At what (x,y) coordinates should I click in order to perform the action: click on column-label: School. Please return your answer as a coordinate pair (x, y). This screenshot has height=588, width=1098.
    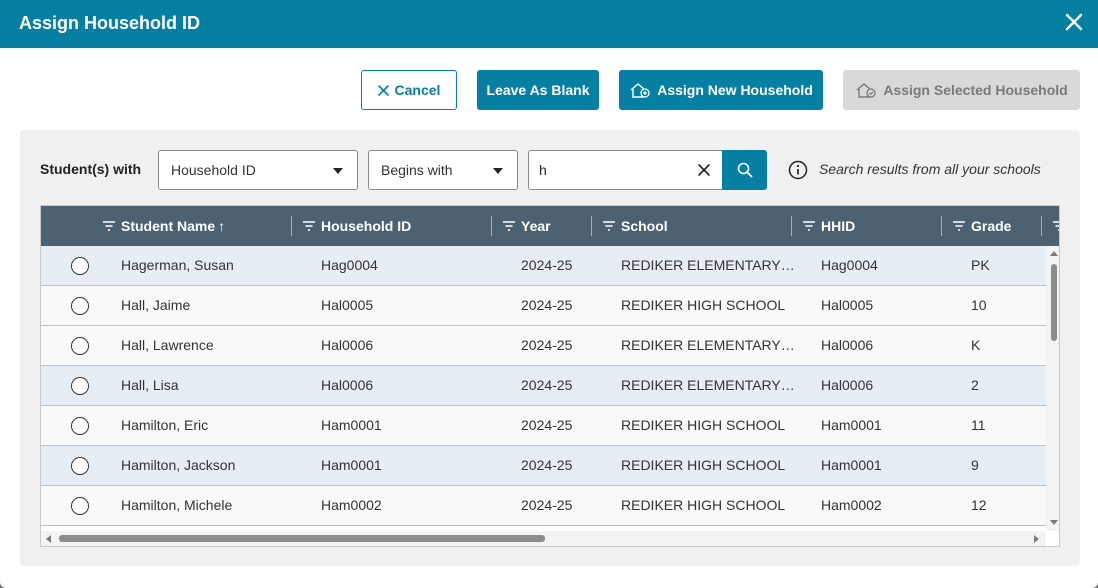
    Looking at the image, I should click on (644, 226).